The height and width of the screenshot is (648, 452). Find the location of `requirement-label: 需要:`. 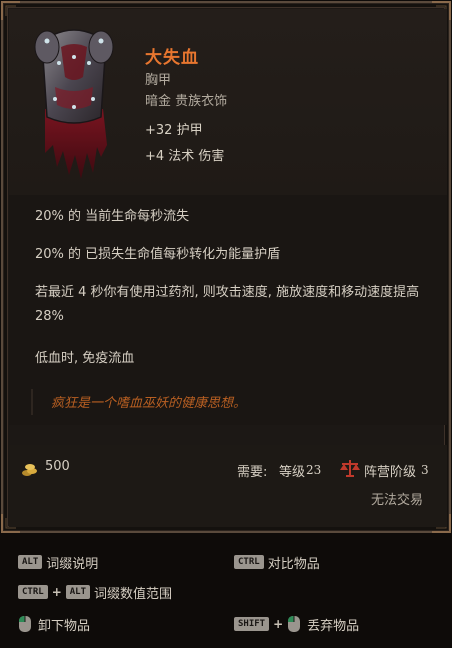

requirement-label: 需要: is located at coordinates (252, 472).